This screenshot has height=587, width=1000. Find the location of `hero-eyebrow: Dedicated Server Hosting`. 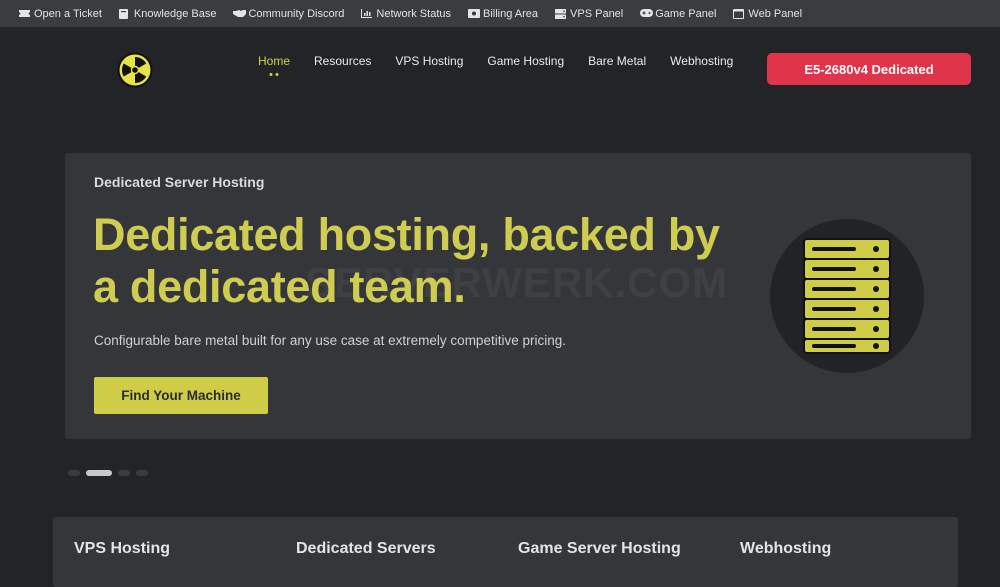

hero-eyebrow: Dedicated Server Hosting is located at coordinates (179, 182).